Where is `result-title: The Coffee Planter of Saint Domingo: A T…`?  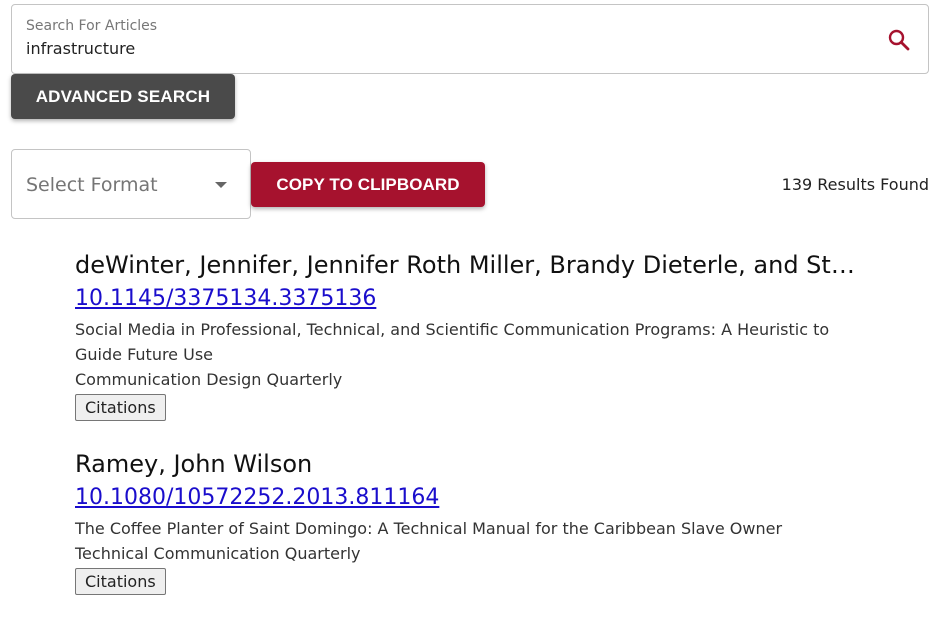 result-title: The Coffee Planter of Saint Domingo: A T… is located at coordinates (429, 528).